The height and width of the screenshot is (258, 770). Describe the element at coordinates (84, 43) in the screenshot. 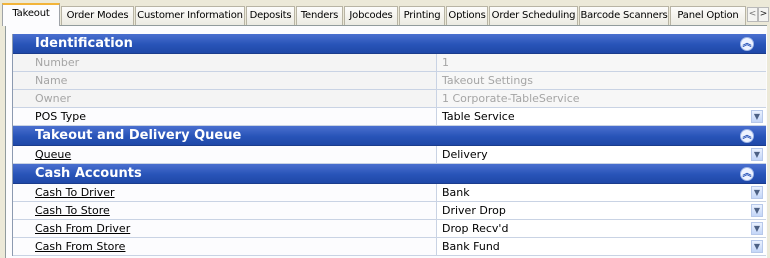

I see `section-title: Identification` at that location.